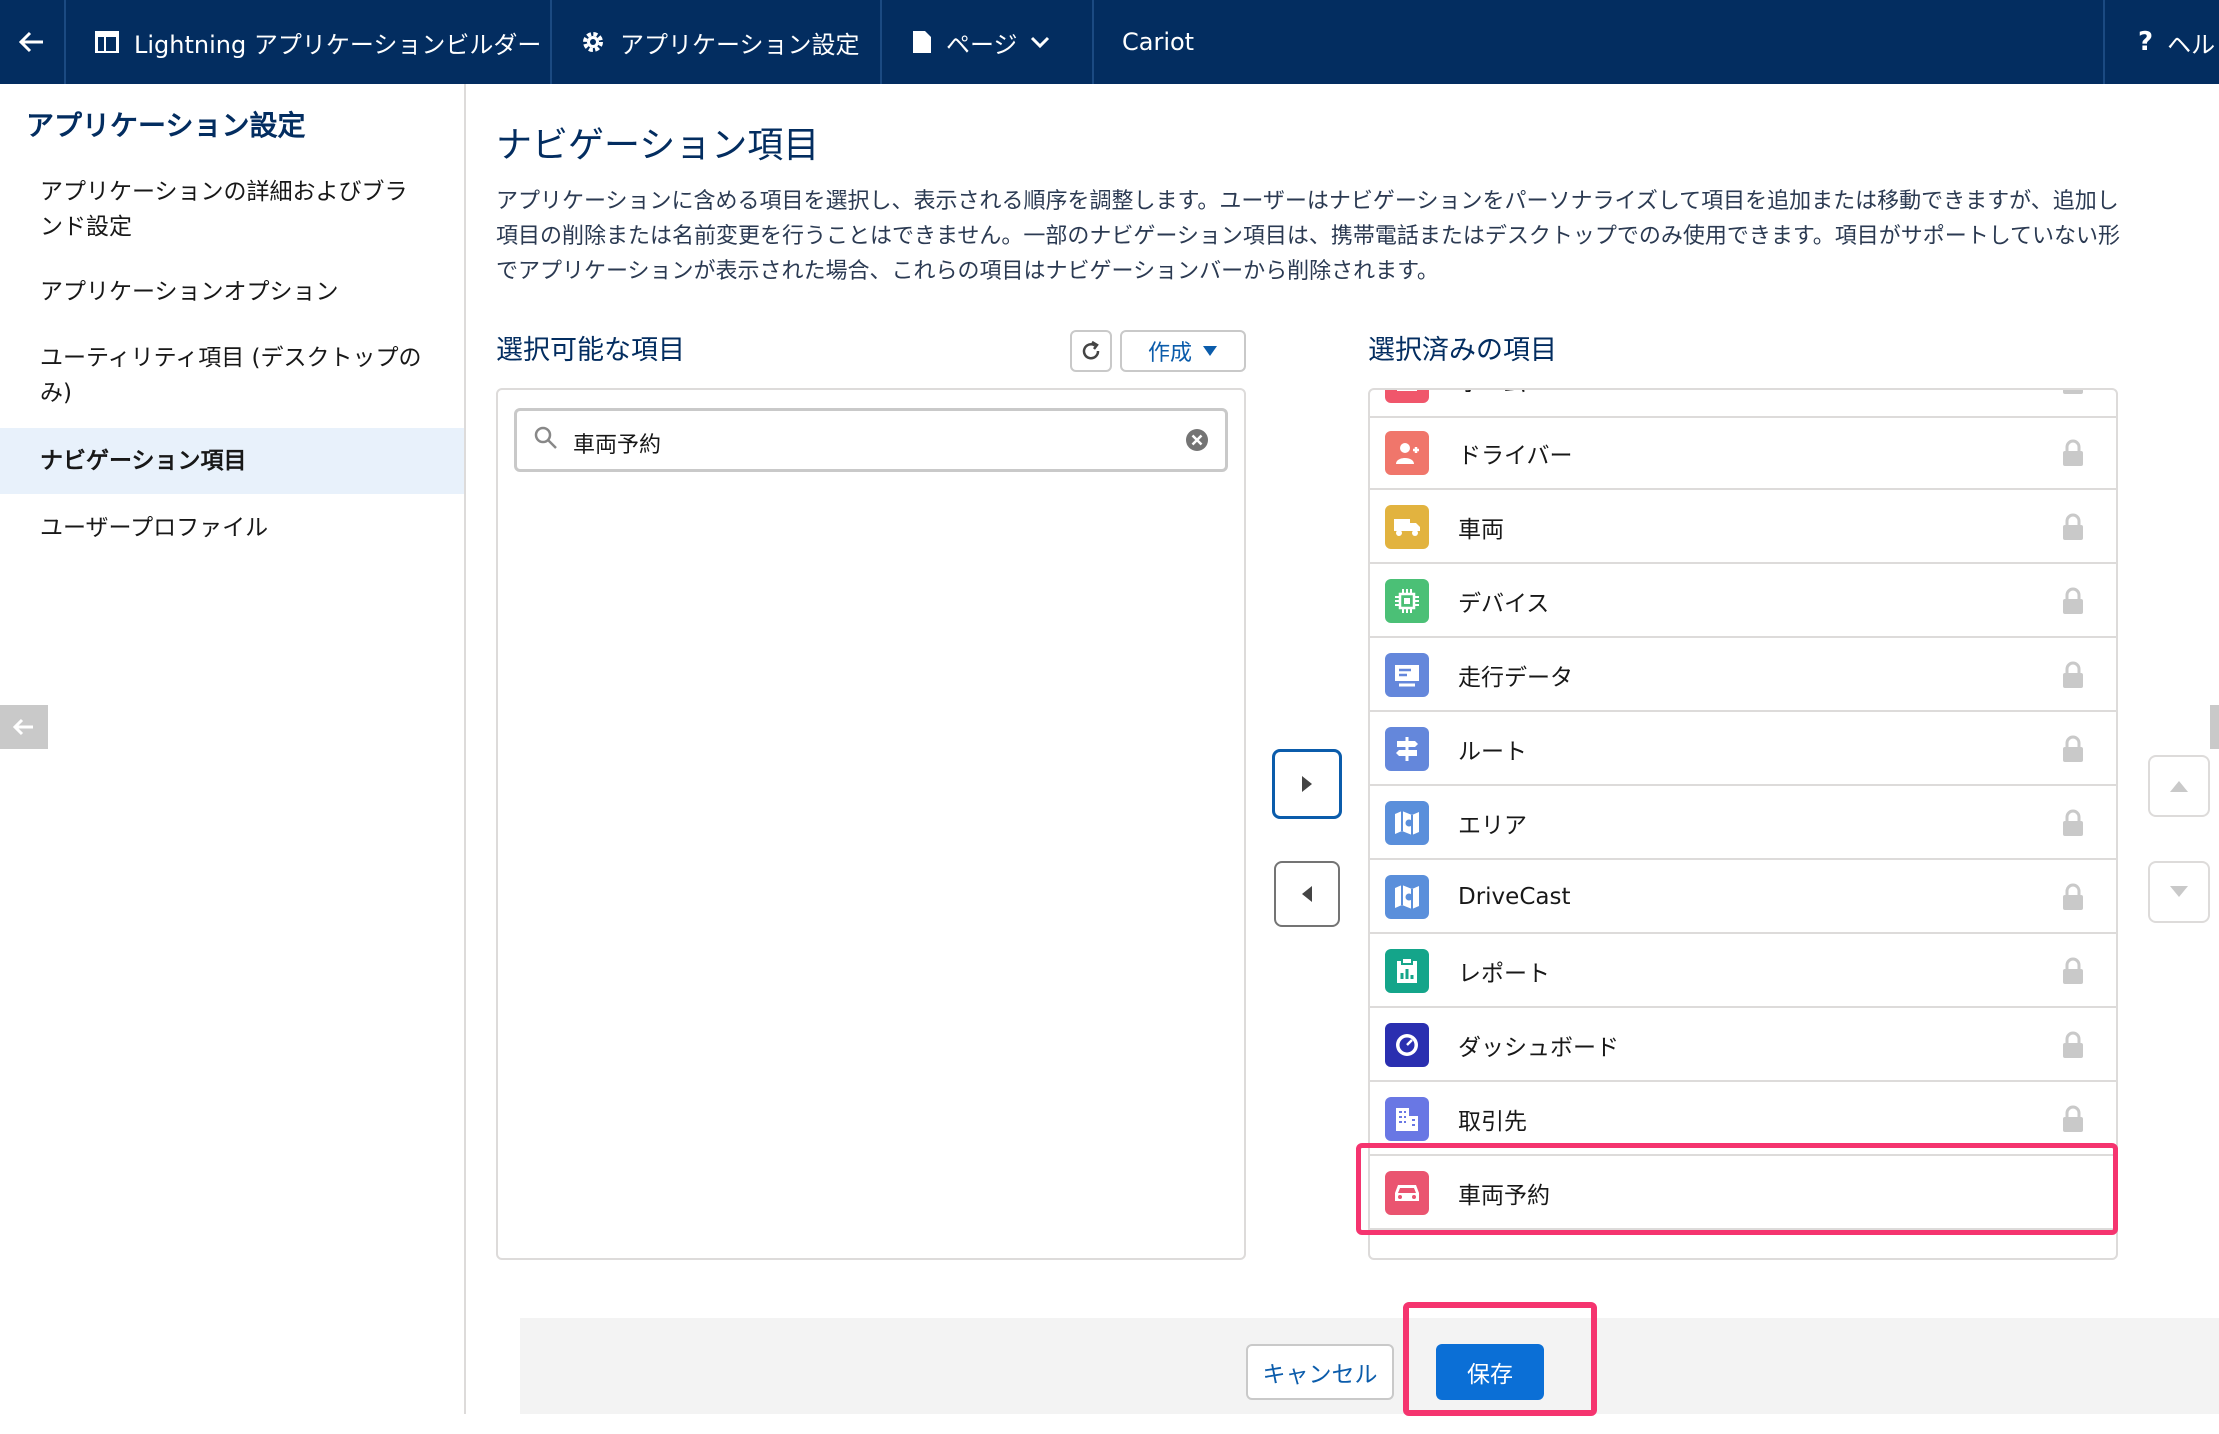 The width and height of the screenshot is (2219, 1434). What do you see at coordinates (617, 445) in the screenshot?
I see `search-value: 車両予約` at bounding box center [617, 445].